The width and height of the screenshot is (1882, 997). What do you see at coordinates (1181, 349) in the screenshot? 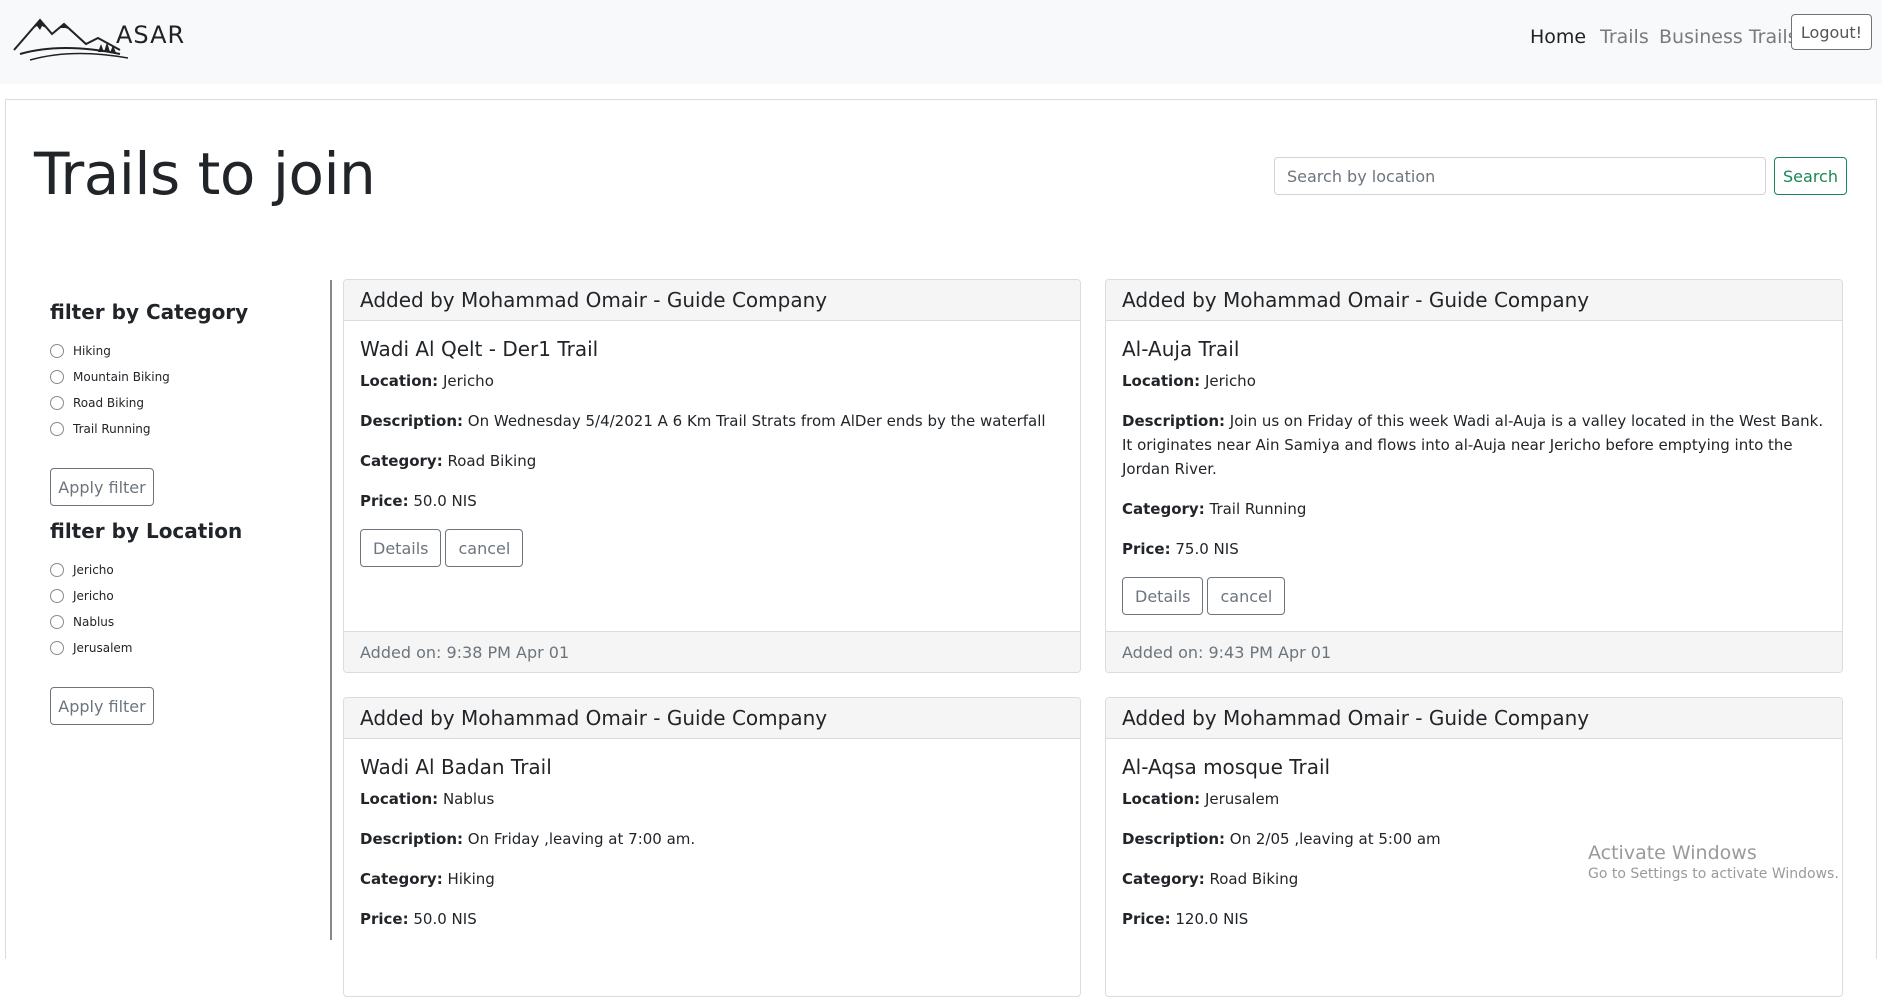
I see `trail-title: Al-Auja Trail` at bounding box center [1181, 349].